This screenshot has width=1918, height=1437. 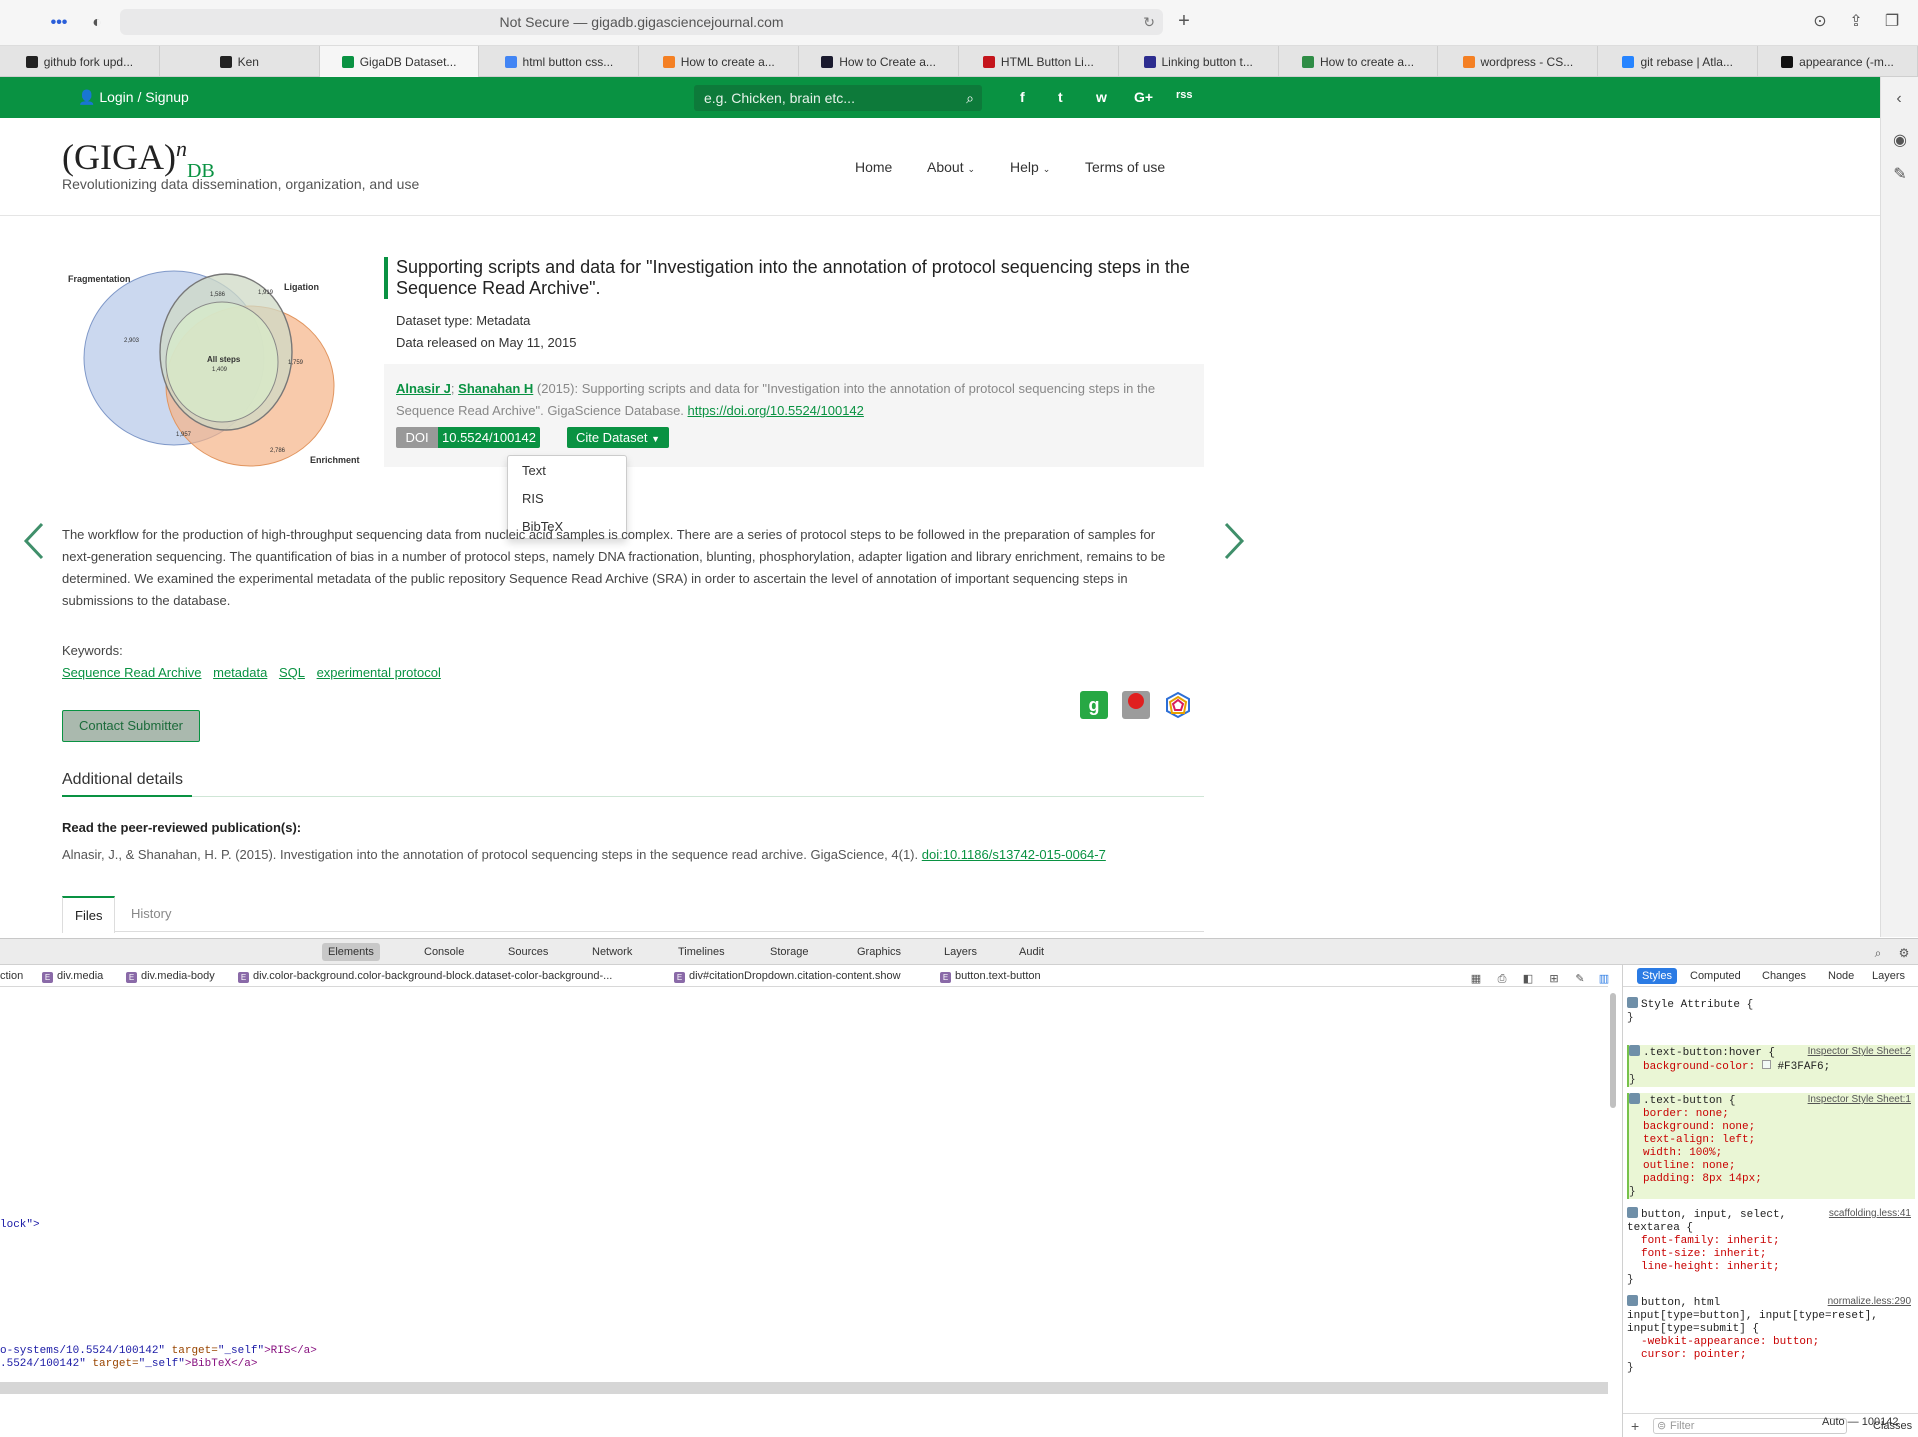 I want to click on cite-dataset-button: Cite Dataset ▼, so click(x=618, y=437).